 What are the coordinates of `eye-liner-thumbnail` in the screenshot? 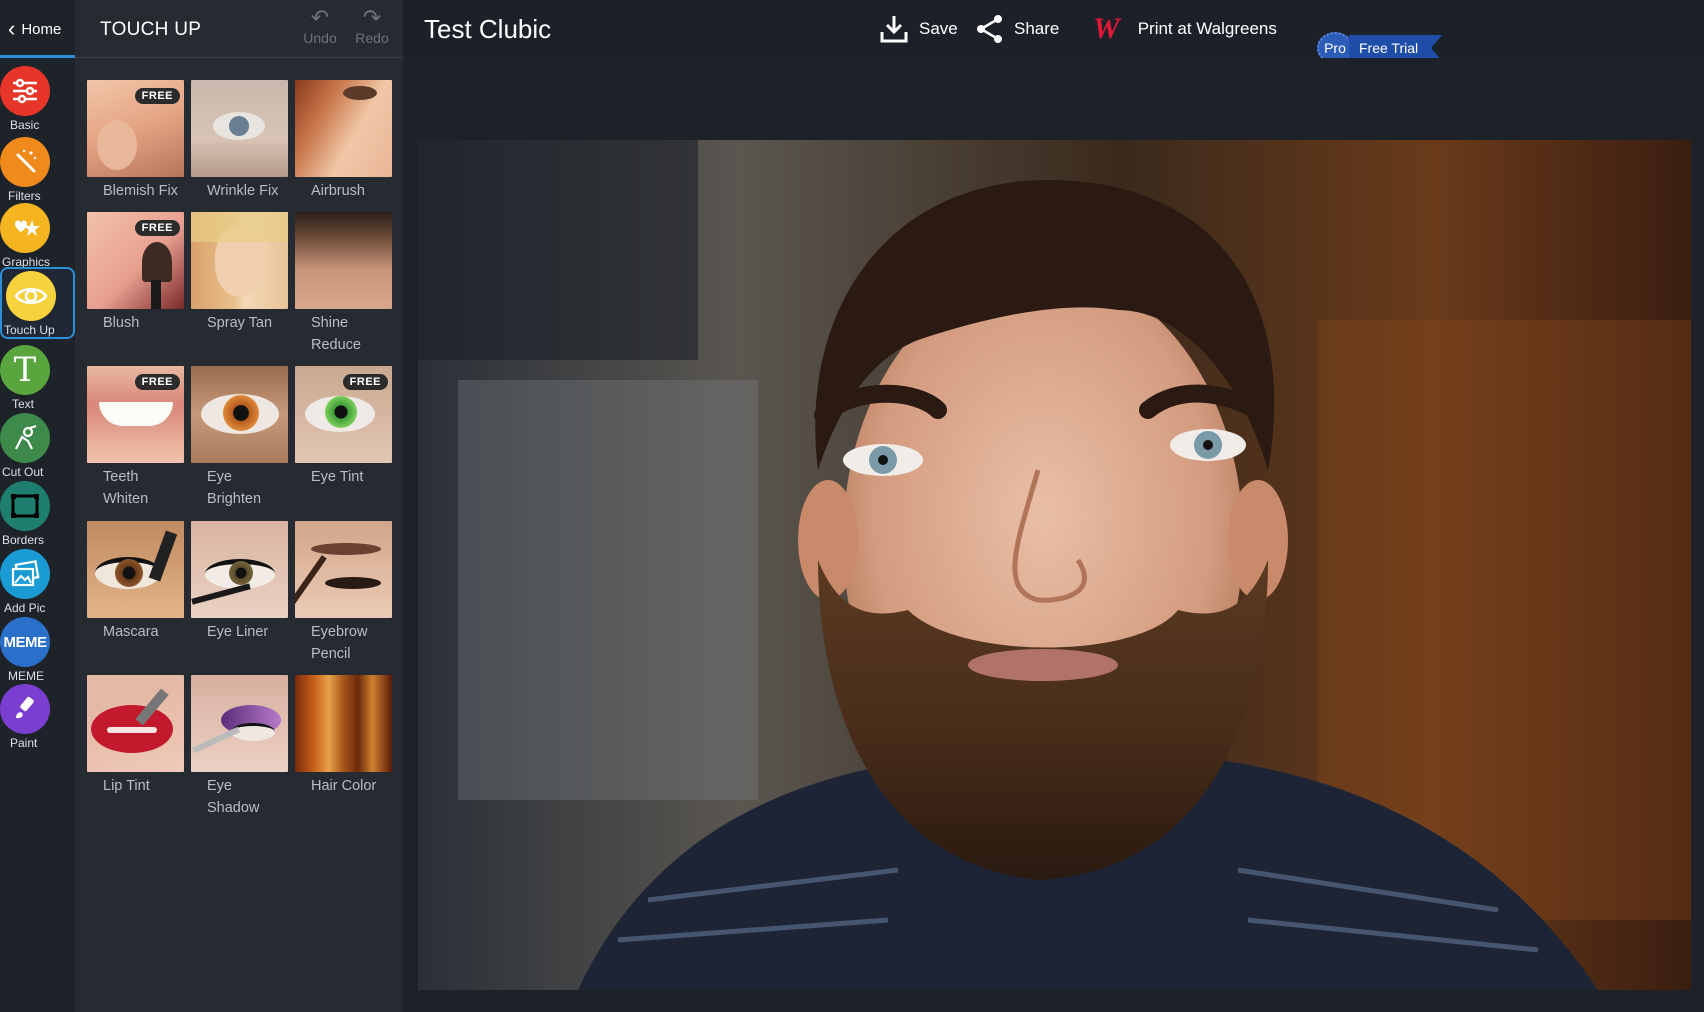 It's located at (239, 569).